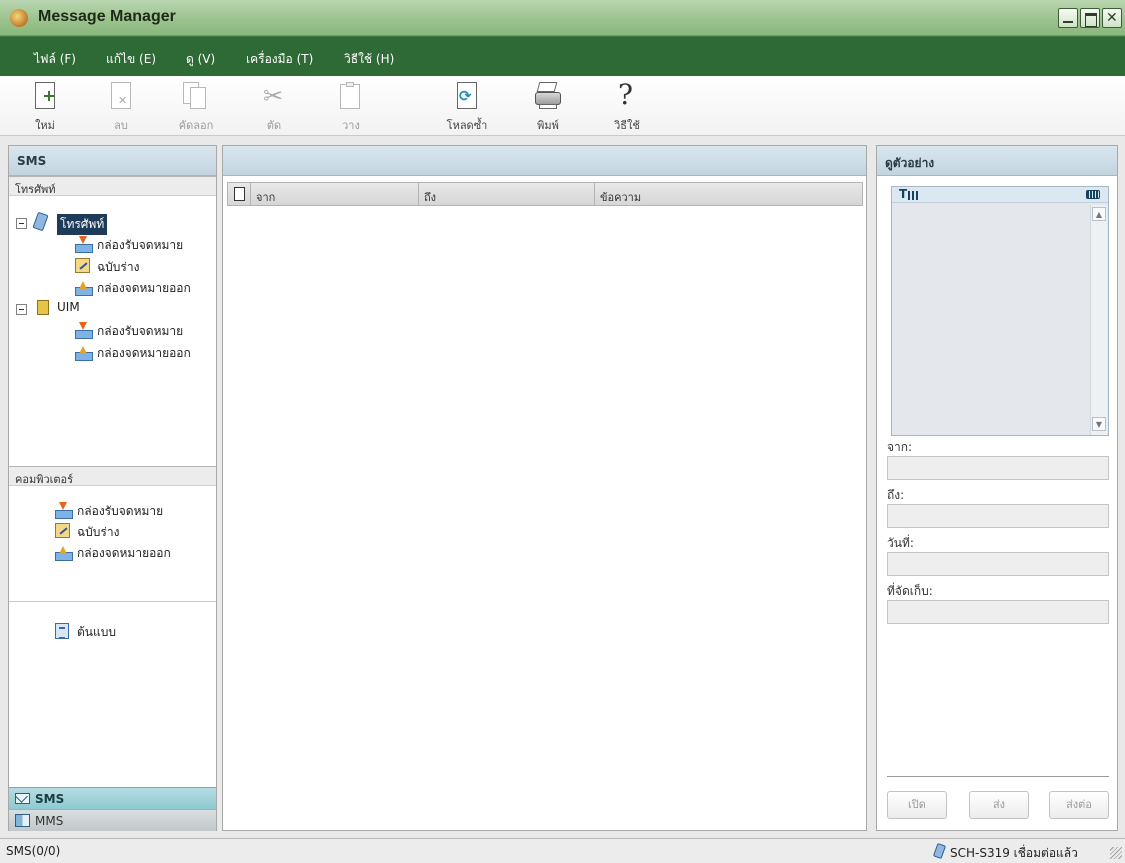 This screenshot has height=863, width=1125. What do you see at coordinates (21, 223) in the screenshot?
I see `phone-collapse-toggle` at bounding box center [21, 223].